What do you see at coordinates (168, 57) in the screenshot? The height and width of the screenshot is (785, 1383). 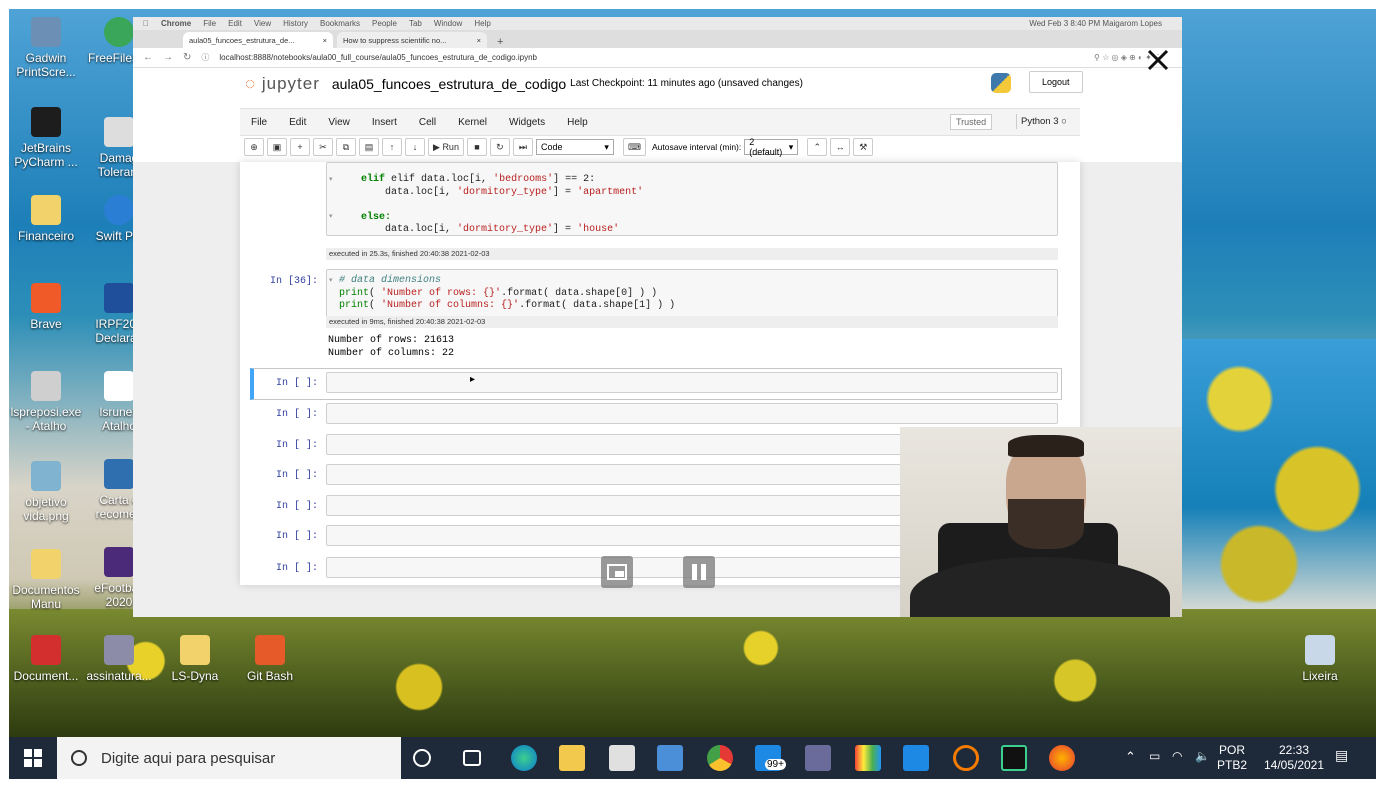 I see `forward-icon: →` at bounding box center [168, 57].